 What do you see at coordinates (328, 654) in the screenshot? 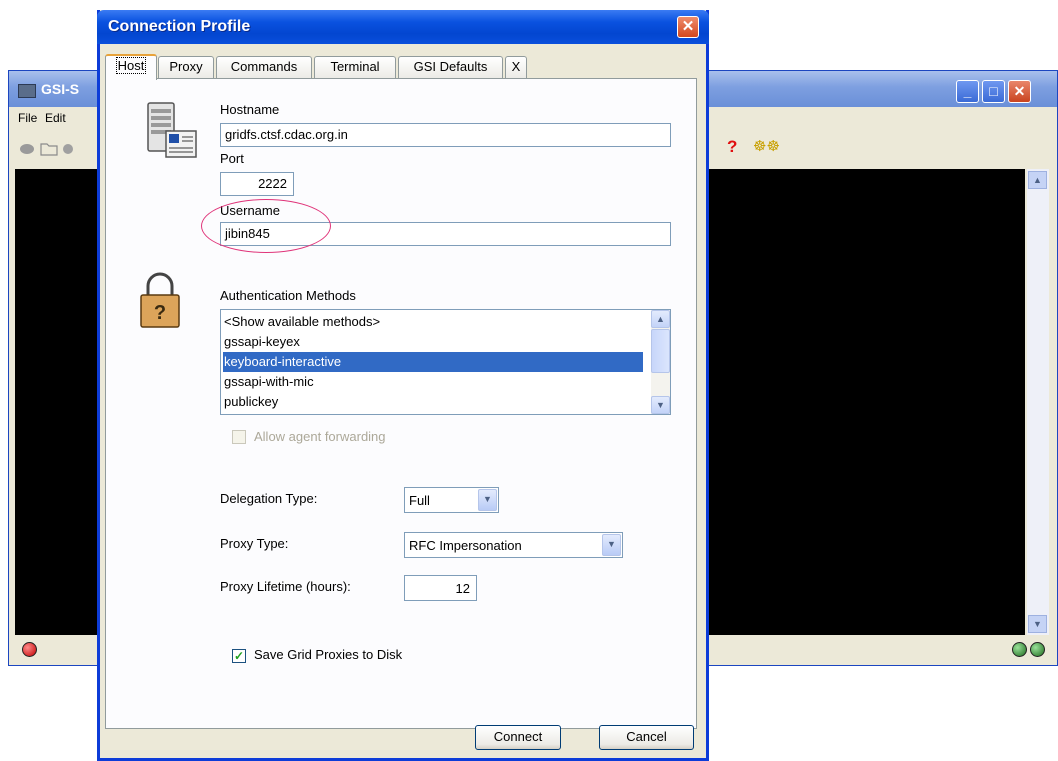
I see `save-proxies-label: Save Grid Proxies to Disk` at bounding box center [328, 654].